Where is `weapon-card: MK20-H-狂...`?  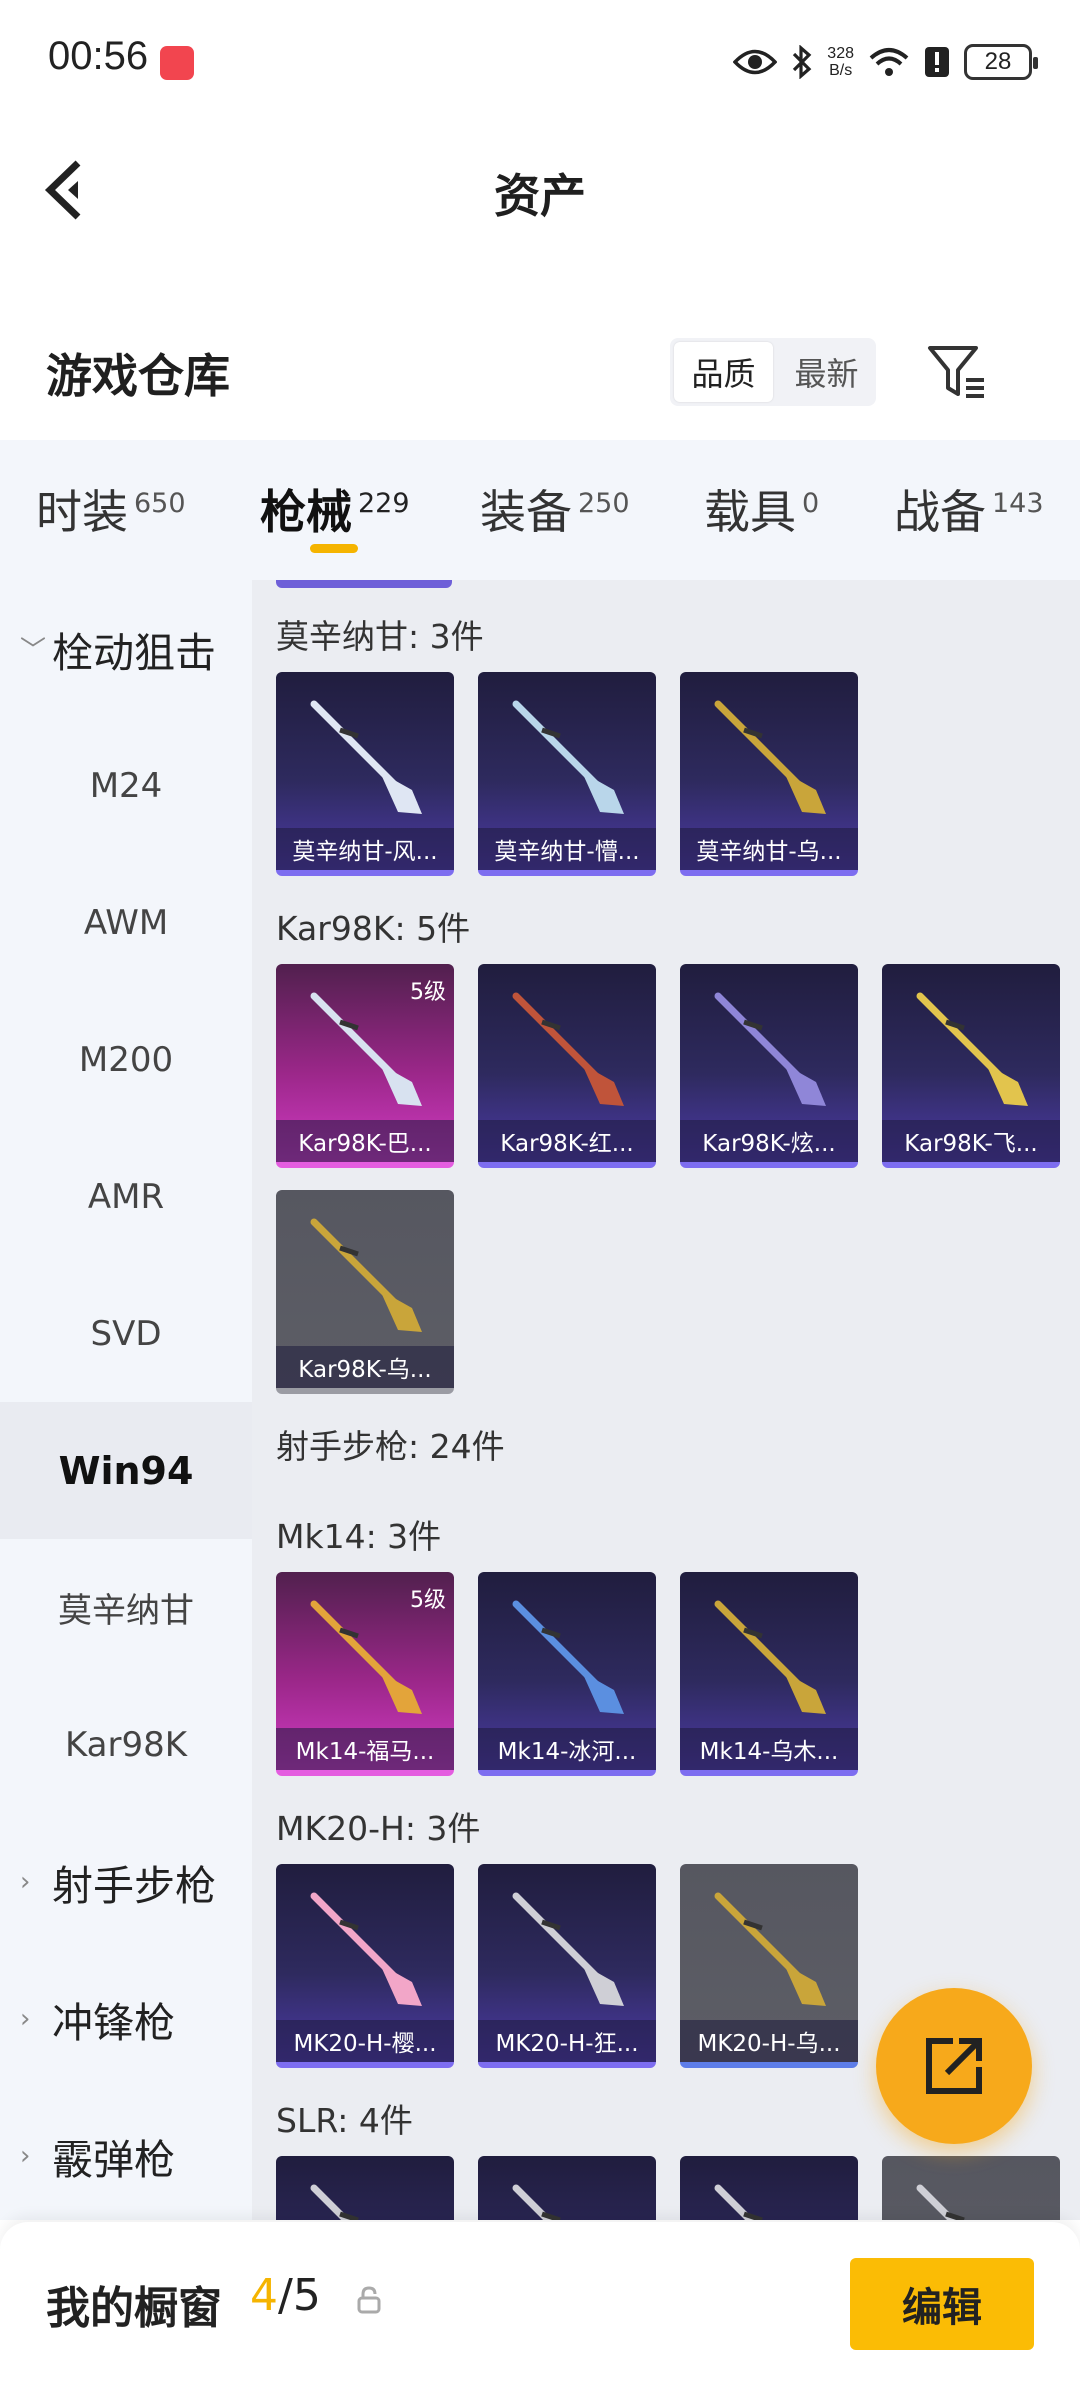
weapon-card: MK20-H-狂... is located at coordinates (567, 1966).